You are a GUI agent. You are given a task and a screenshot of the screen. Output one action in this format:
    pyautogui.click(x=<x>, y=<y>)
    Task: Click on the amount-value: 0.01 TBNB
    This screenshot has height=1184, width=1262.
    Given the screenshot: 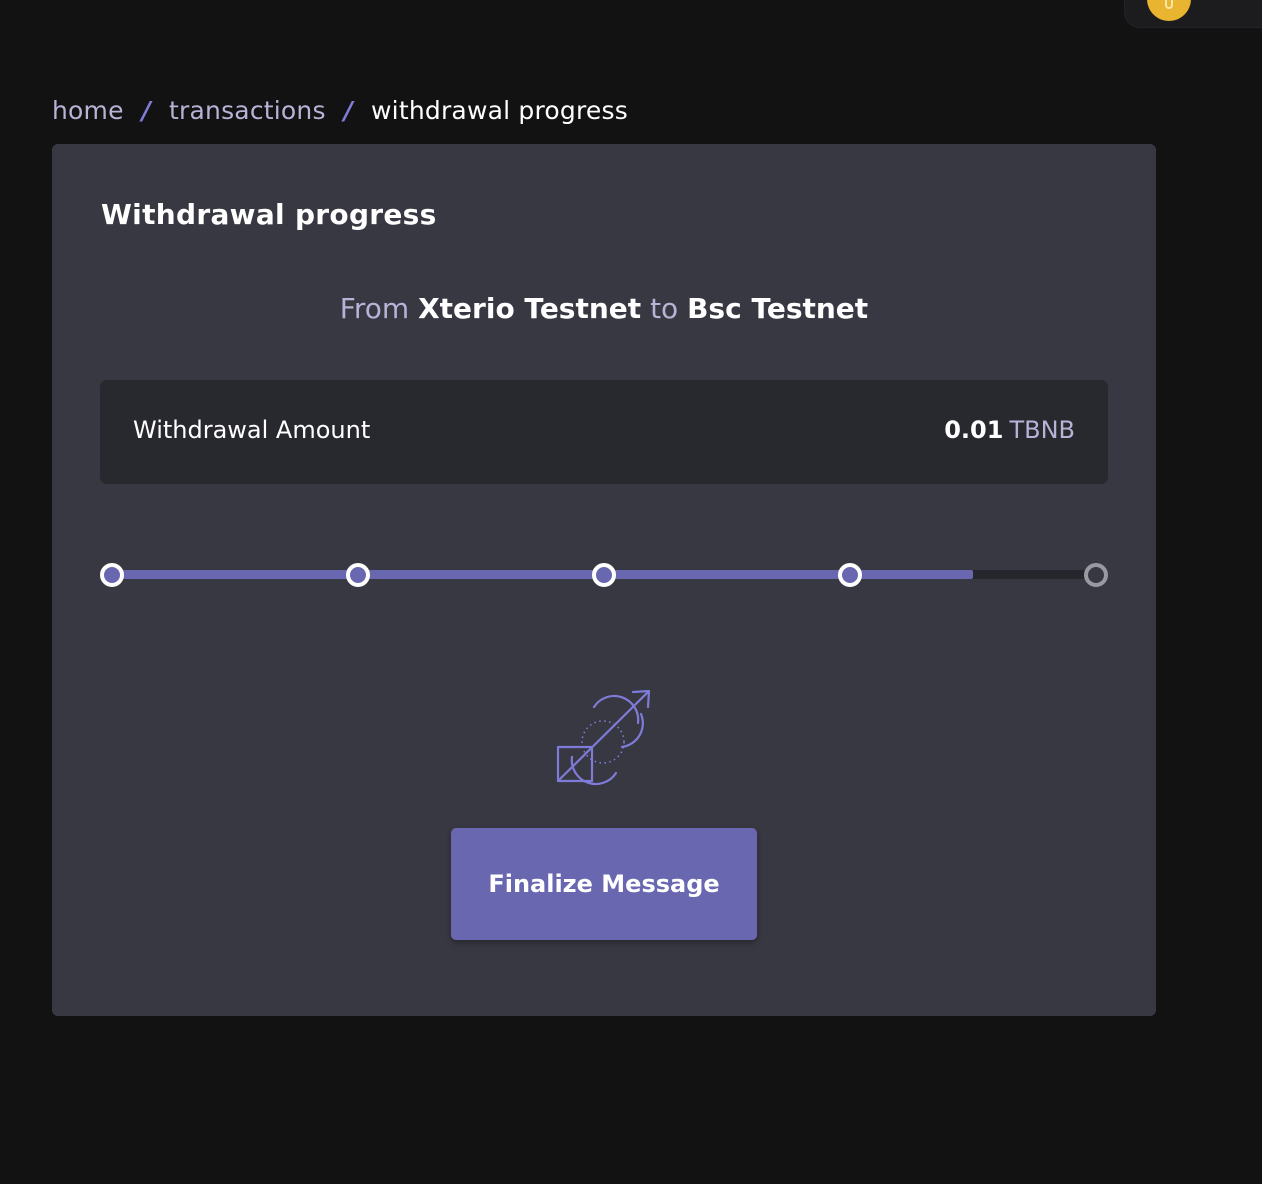 What is the action you would take?
    pyautogui.click(x=1009, y=430)
    